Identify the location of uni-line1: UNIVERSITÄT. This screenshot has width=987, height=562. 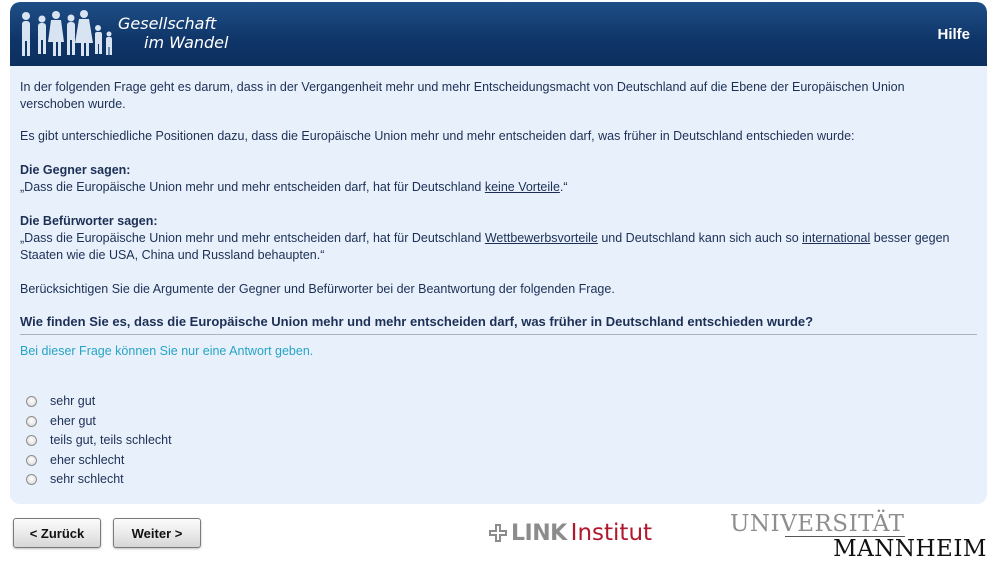
(817, 524).